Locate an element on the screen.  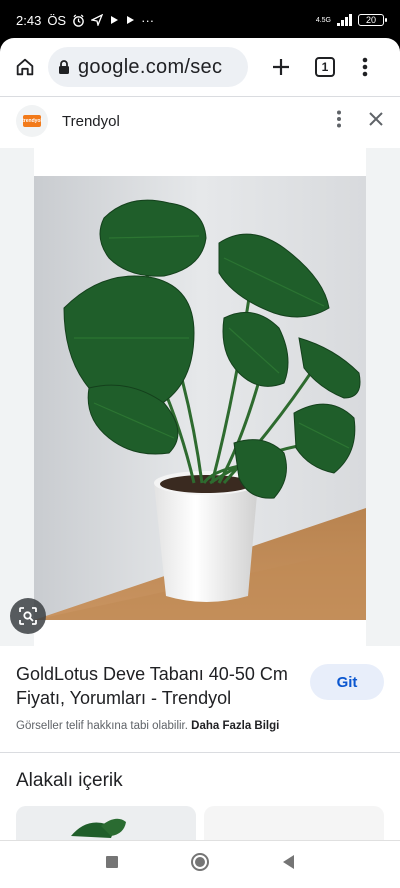
copyright-text: Görseller telif hakkına tabi olabilir. is located at coordinates (102, 726).